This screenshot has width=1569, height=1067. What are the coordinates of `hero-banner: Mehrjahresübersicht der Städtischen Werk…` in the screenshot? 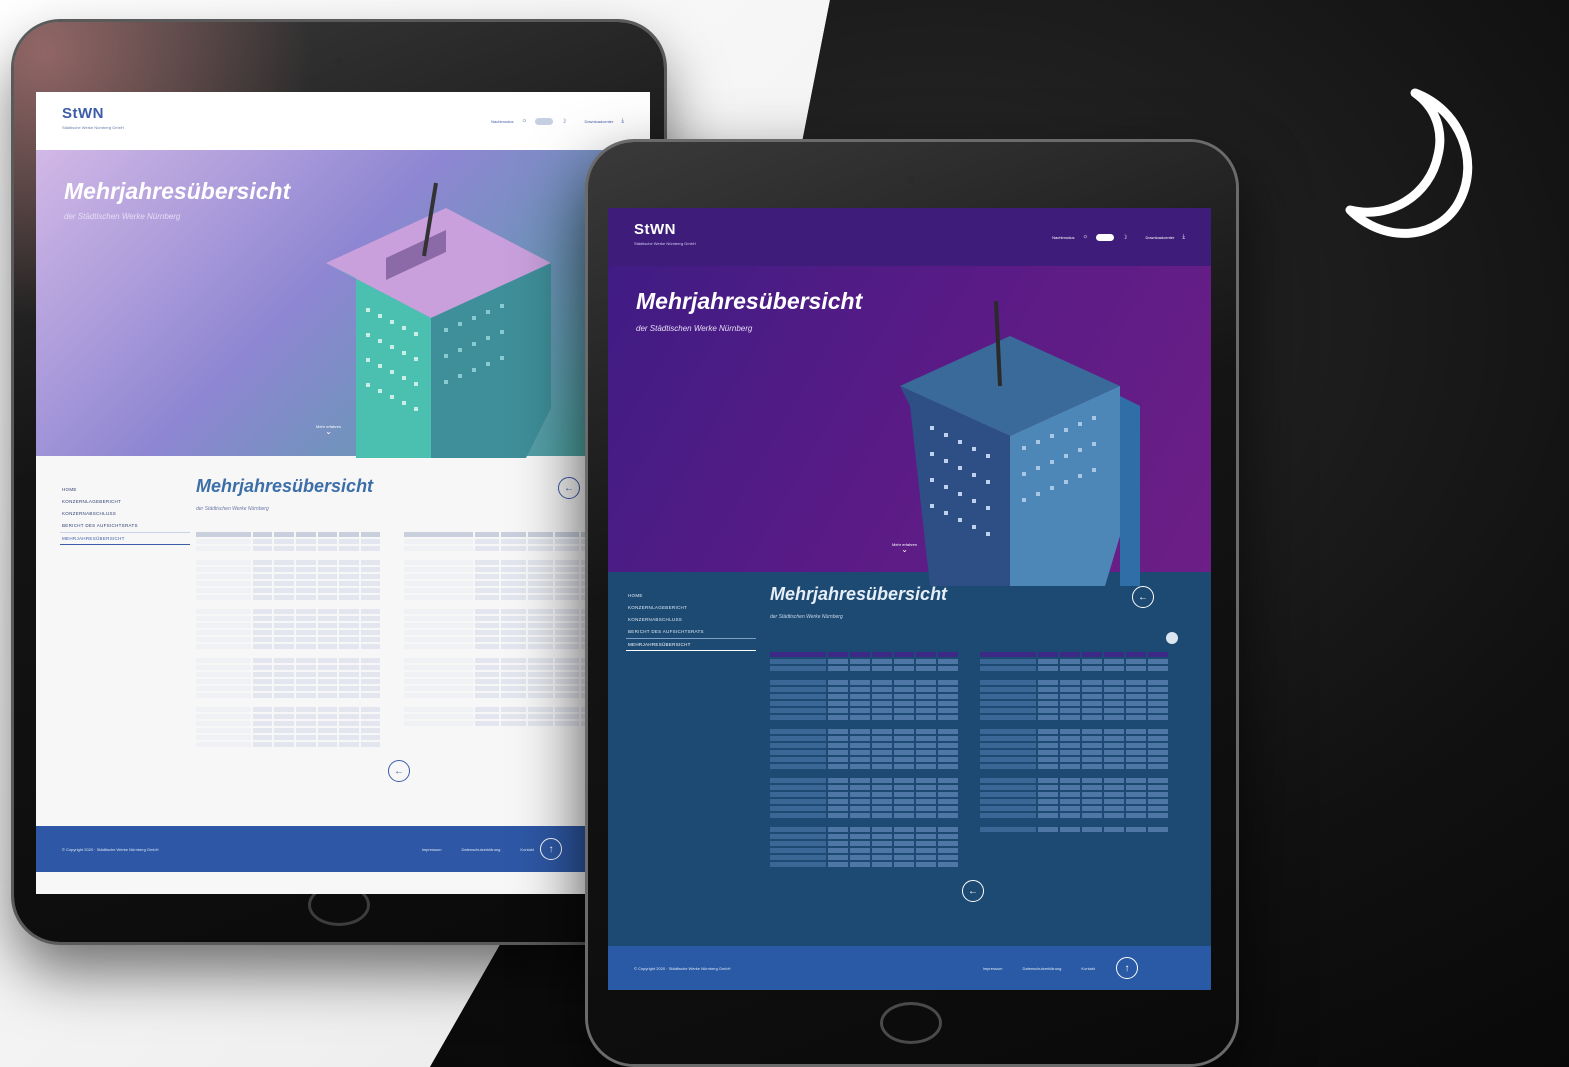 It's located at (343, 304).